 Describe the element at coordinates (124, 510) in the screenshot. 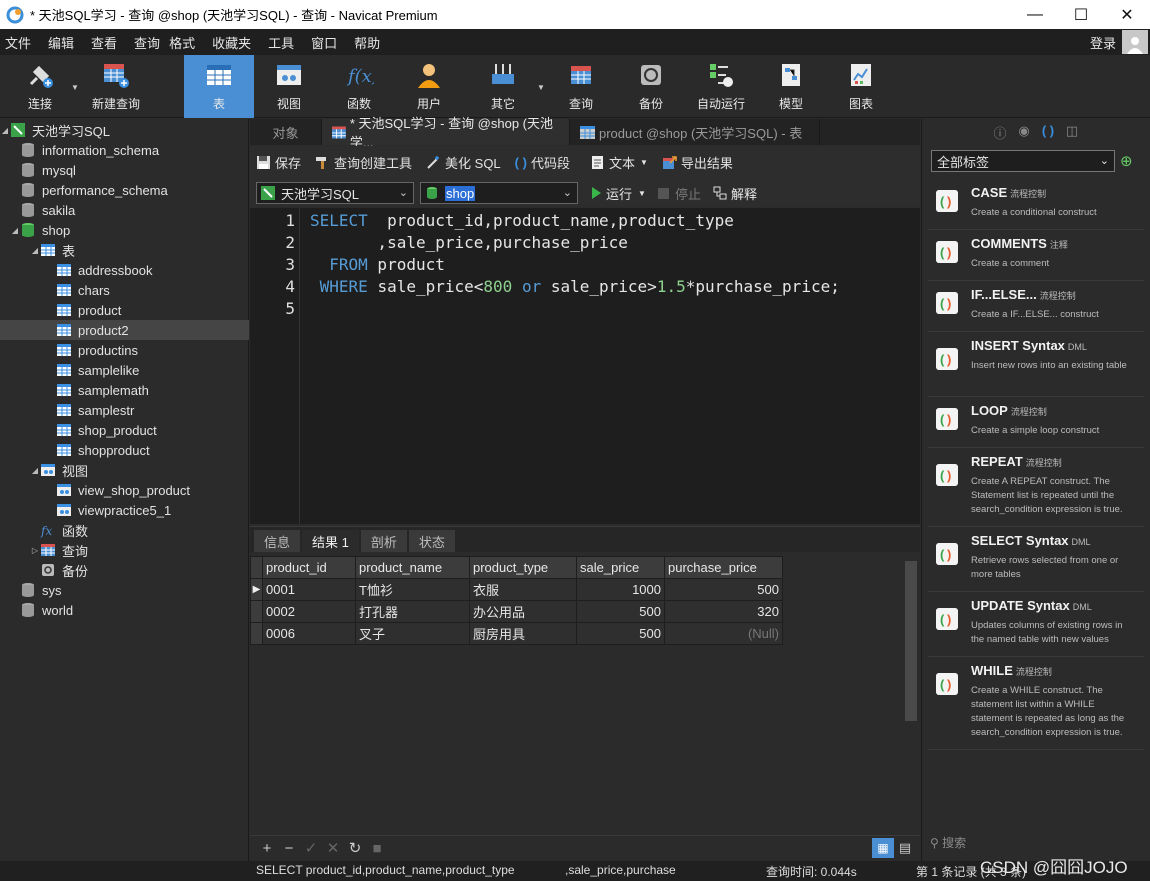

I see `tree-view-viewpractice5-1: viewpractice5_1` at that location.